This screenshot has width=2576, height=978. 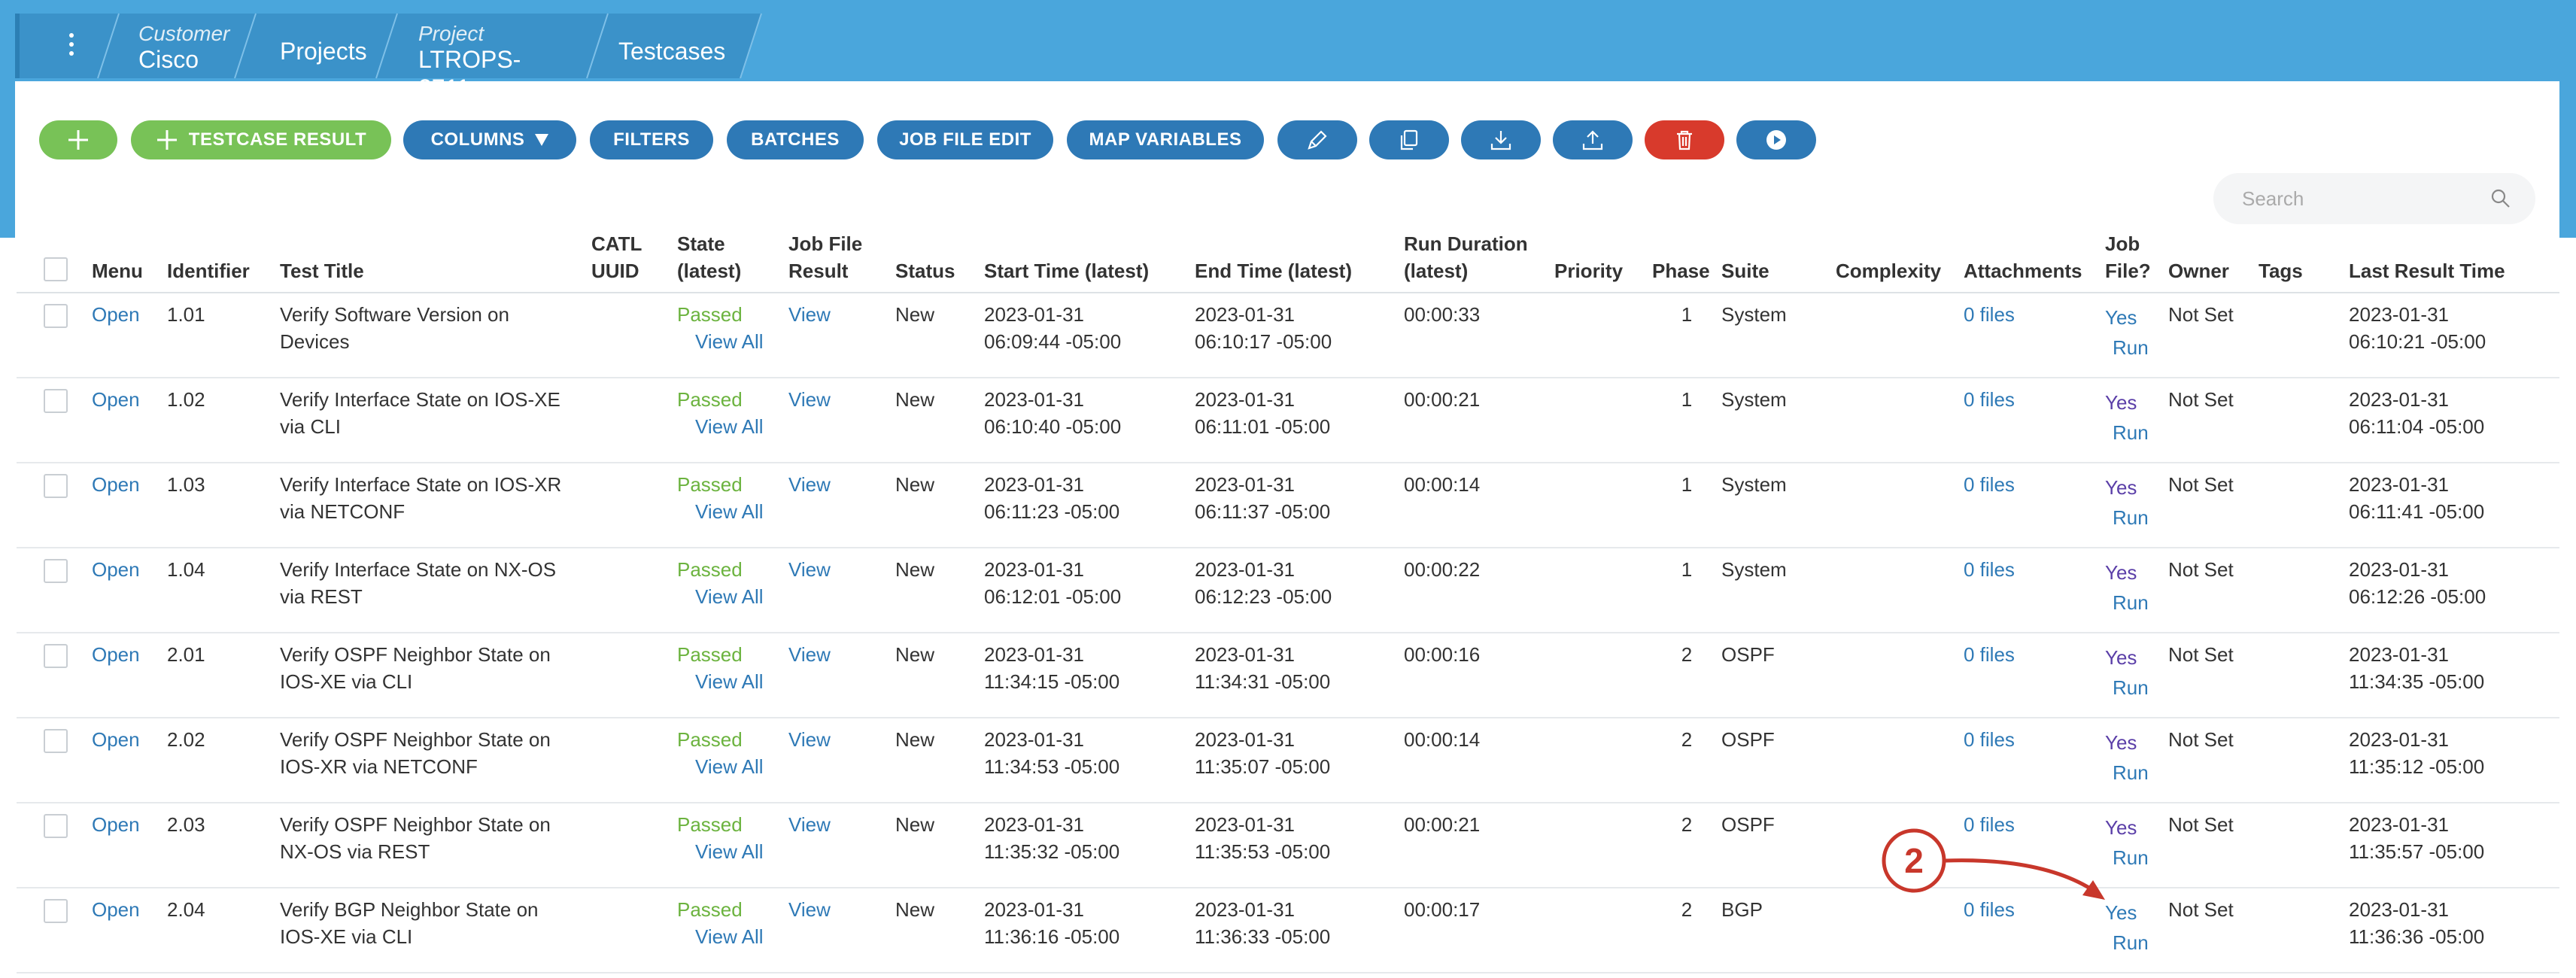 What do you see at coordinates (2213, 261) in the screenshot?
I see `col-owner: Owner` at bounding box center [2213, 261].